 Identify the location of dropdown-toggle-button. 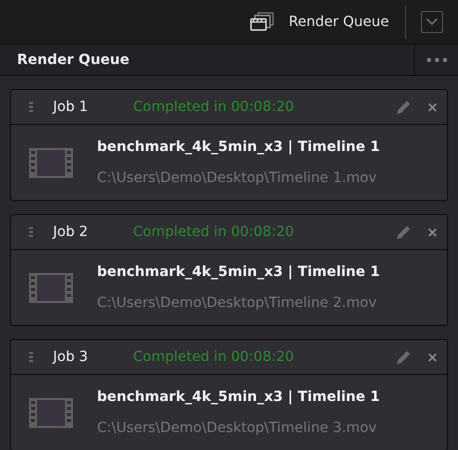
(432, 22).